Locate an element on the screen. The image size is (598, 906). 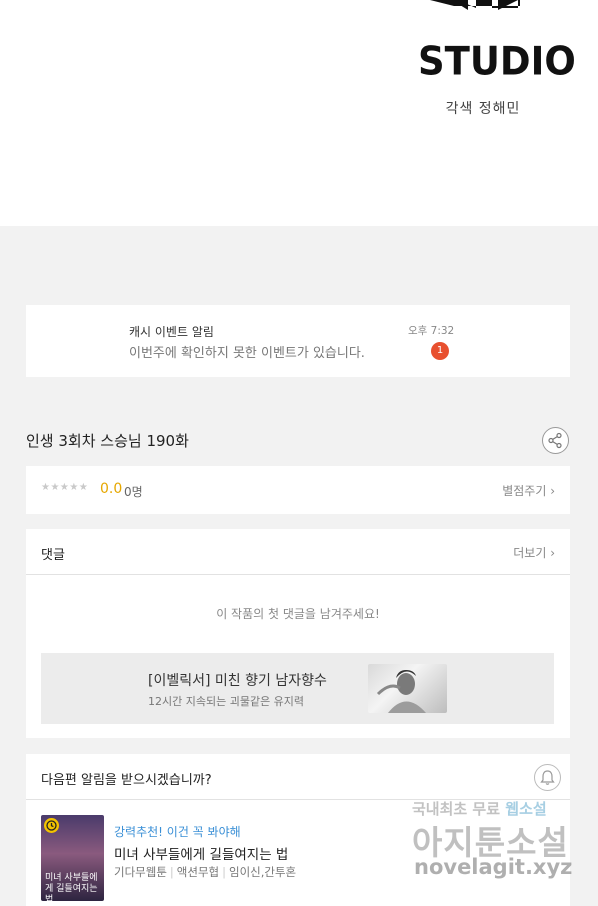
ad-banner: [이벨릭서] 미친 향기 남자향수 12시간 지속되는 괴물같은 유지력 is located at coordinates (297, 688).